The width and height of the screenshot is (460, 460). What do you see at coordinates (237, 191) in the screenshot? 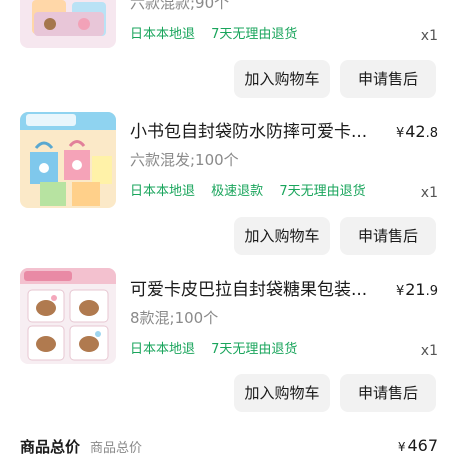
I see `tag-fast-refund: 极速退款` at bounding box center [237, 191].